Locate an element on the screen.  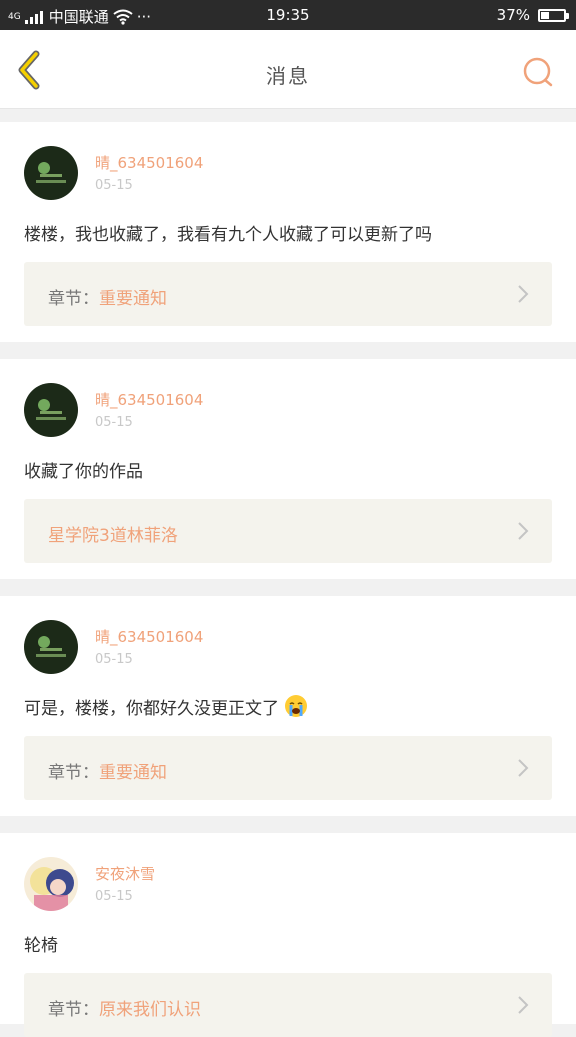
battery-icon is located at coordinates (553, 15).